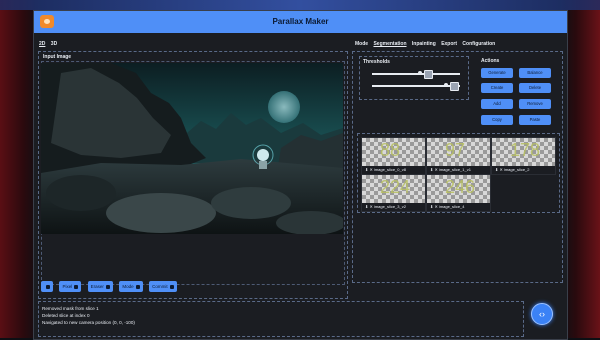 This screenshot has height=340, width=600. I want to click on crop-icon, so click(48, 286).